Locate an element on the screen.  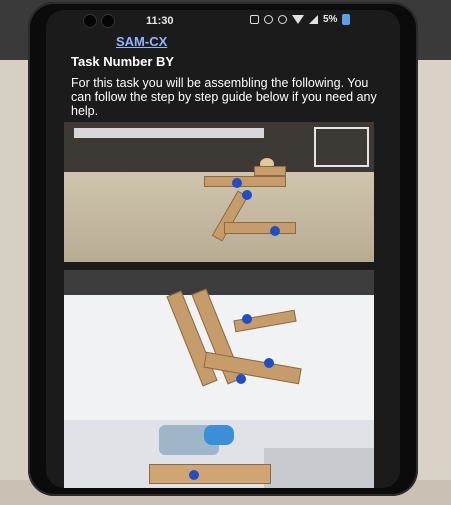
image1-knob-base is located at coordinates (275, 231).